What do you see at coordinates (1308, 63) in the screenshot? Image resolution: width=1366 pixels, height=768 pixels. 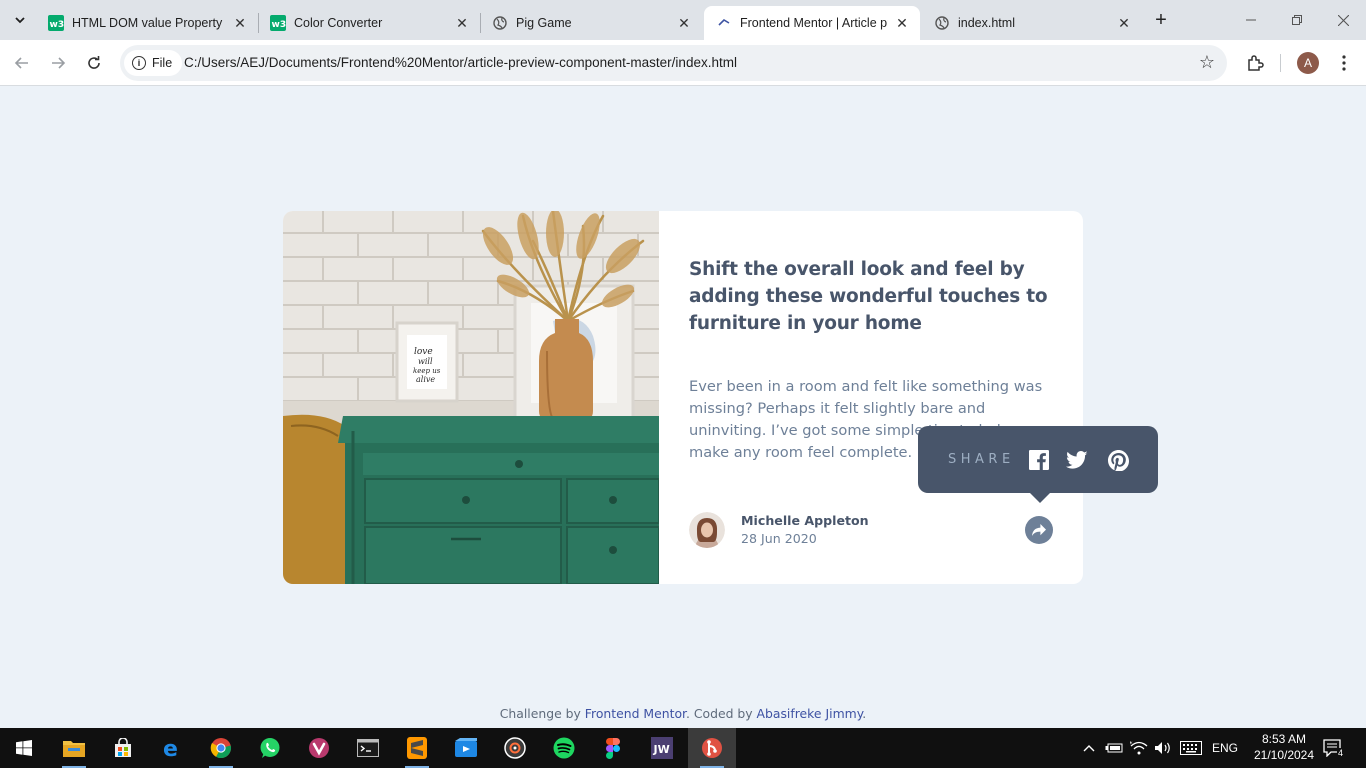 I see `profile-avatar-button: A` at bounding box center [1308, 63].